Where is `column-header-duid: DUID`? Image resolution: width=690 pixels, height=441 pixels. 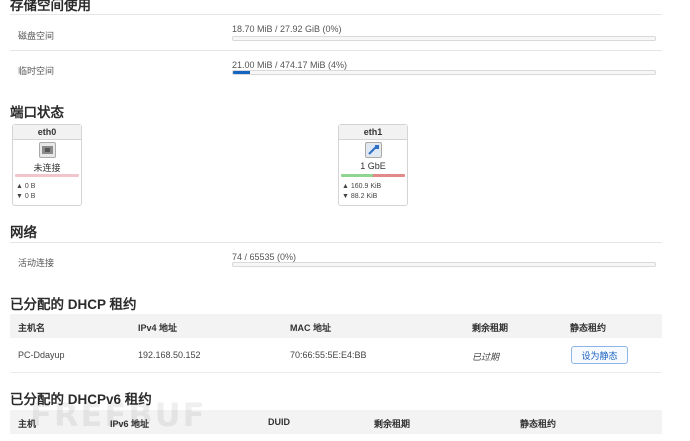 column-header-duid: DUID is located at coordinates (279, 422).